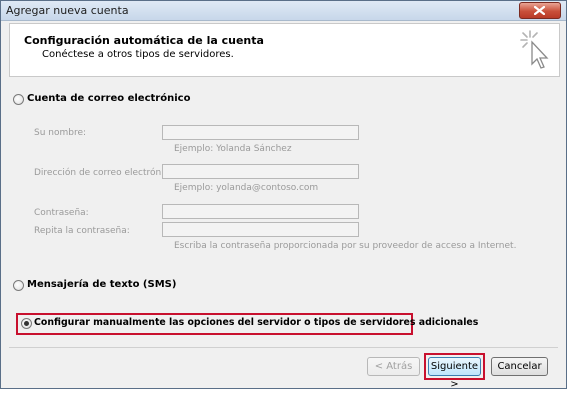 This screenshot has width=567, height=394. Describe the element at coordinates (138, 54) in the screenshot. I see `header-subtitle: Conéctese a otros tipos de servidores.` at that location.